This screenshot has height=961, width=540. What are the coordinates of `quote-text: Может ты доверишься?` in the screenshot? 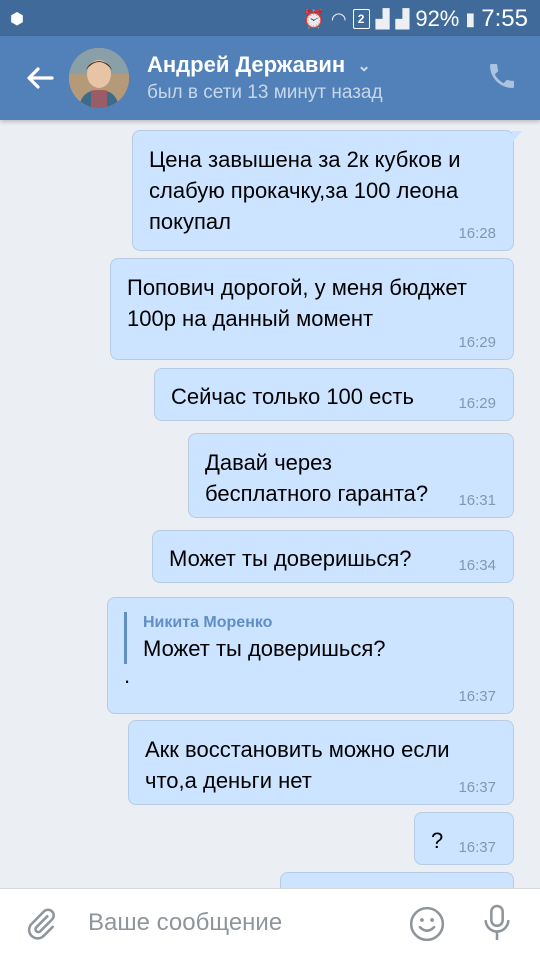 It's located at (264, 648).